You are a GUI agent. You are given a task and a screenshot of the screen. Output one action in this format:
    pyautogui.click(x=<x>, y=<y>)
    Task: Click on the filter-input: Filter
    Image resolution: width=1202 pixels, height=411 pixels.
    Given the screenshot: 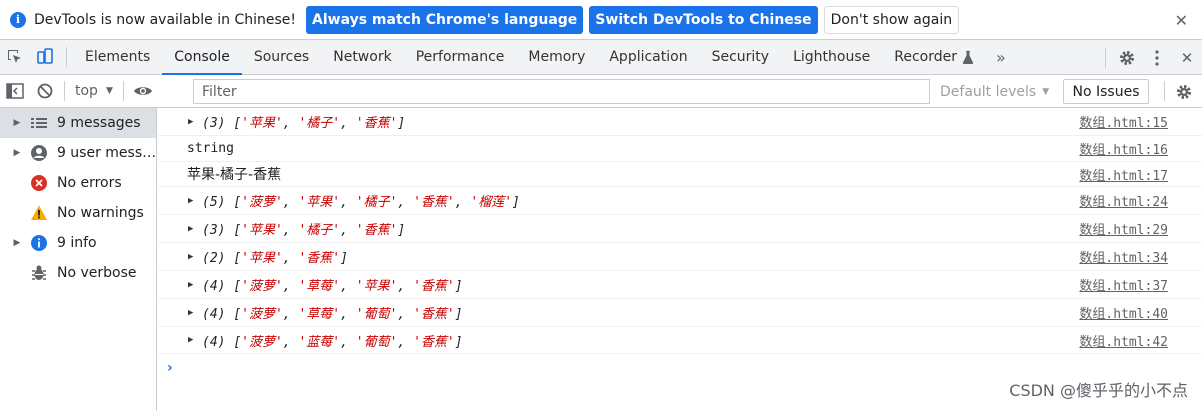 What is the action you would take?
    pyautogui.click(x=561, y=91)
    